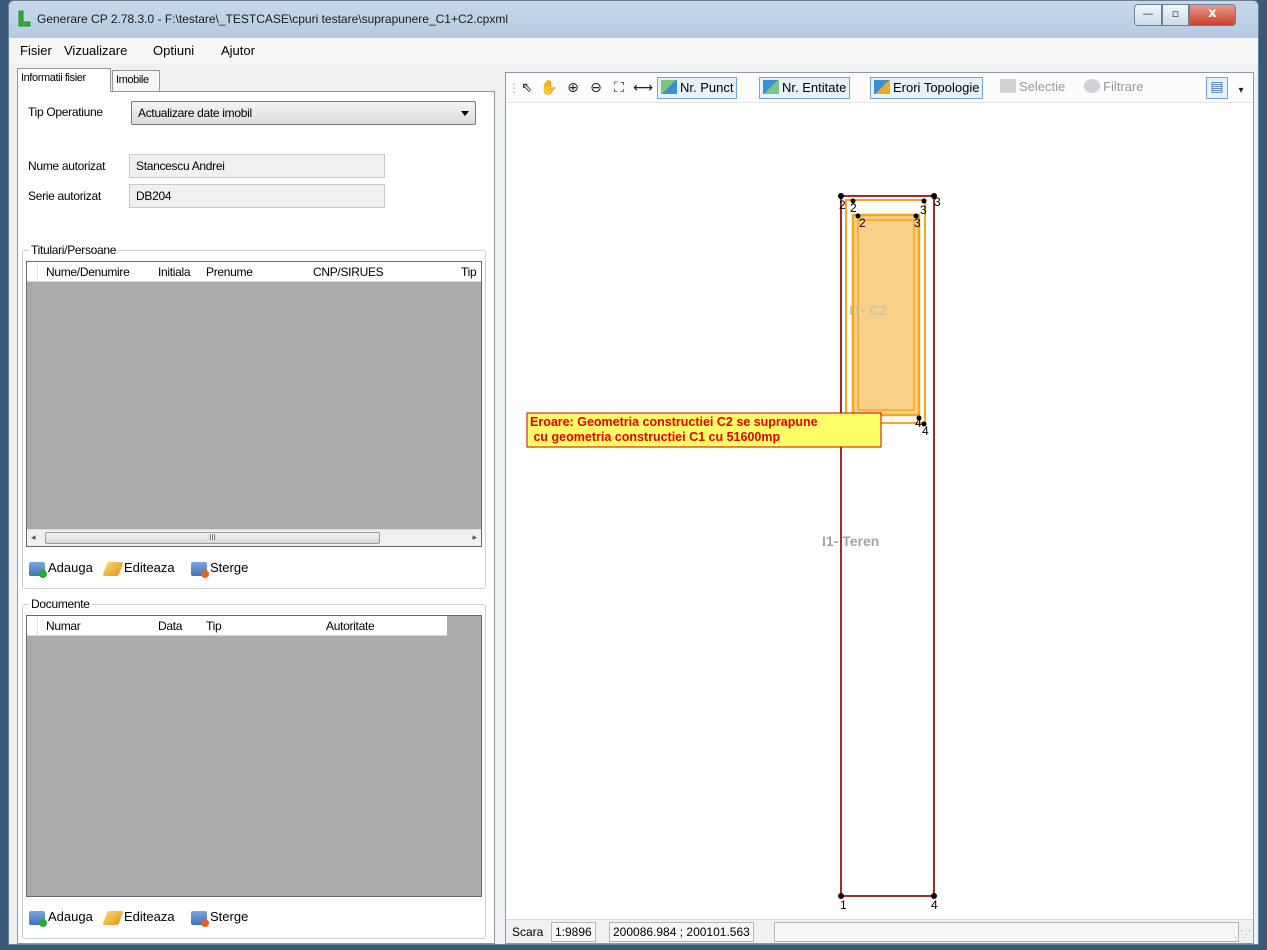  I want to click on nr-punct-toggle: Nr. Punct, so click(697, 88).